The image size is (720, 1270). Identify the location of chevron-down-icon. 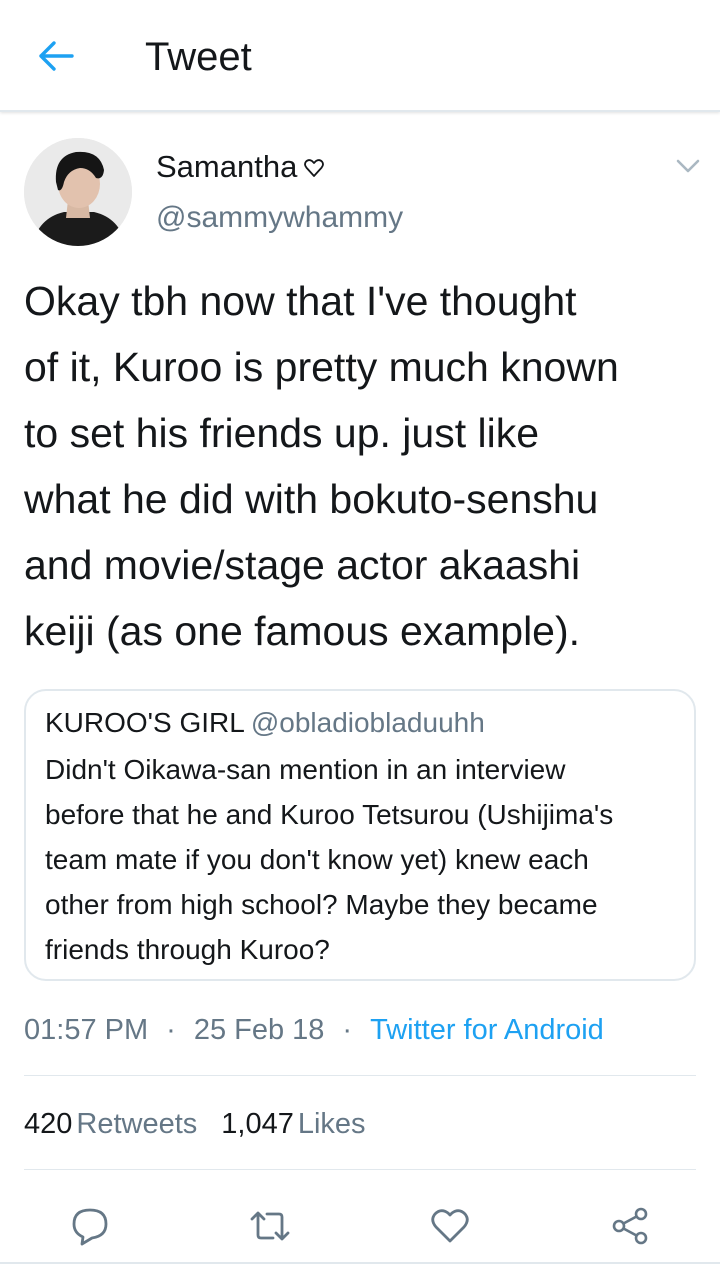
(688, 166).